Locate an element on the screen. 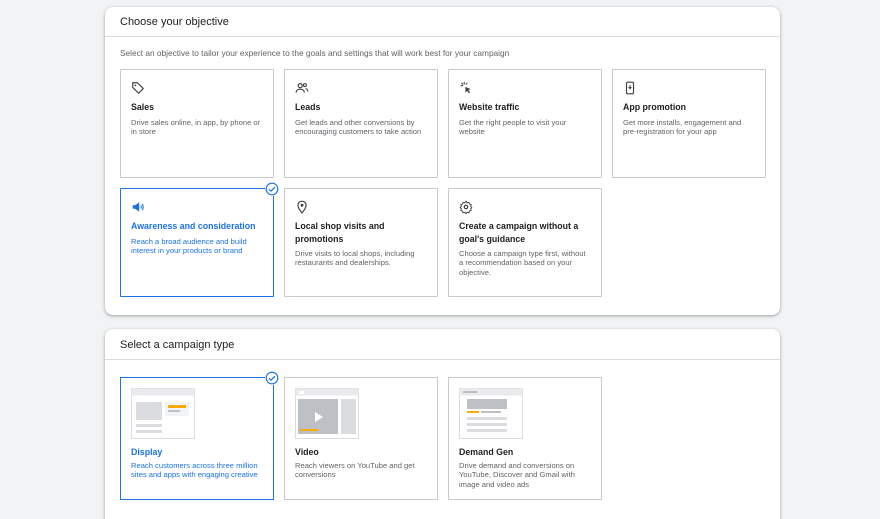  objective-card-title: Local shop visits and promotions is located at coordinates (340, 232).